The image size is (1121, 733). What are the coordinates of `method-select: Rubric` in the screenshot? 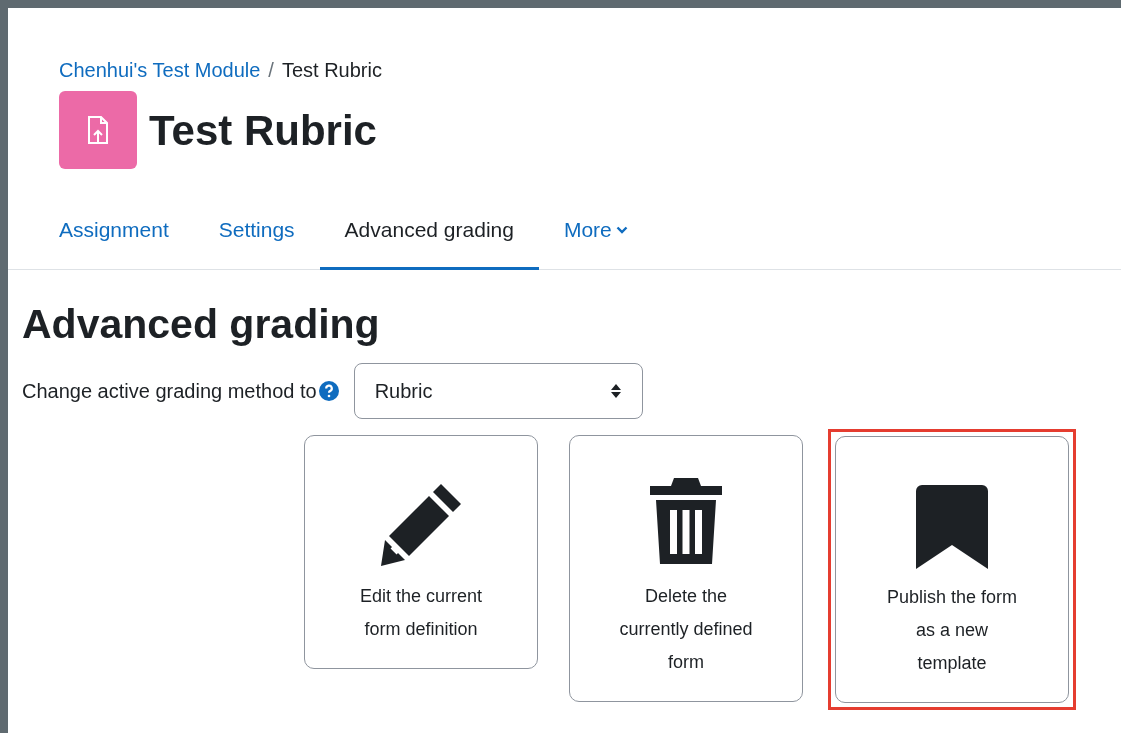 It's located at (498, 391).